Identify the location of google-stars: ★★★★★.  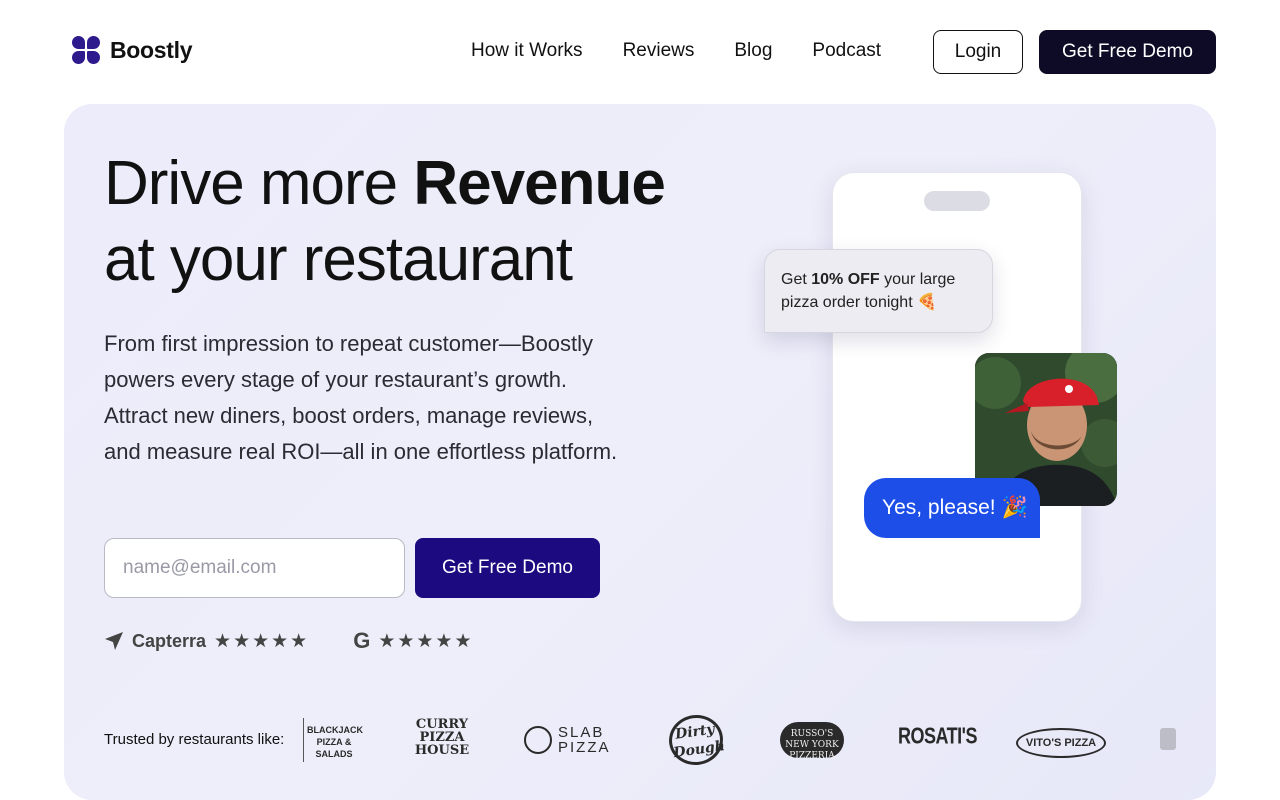
(426, 641).